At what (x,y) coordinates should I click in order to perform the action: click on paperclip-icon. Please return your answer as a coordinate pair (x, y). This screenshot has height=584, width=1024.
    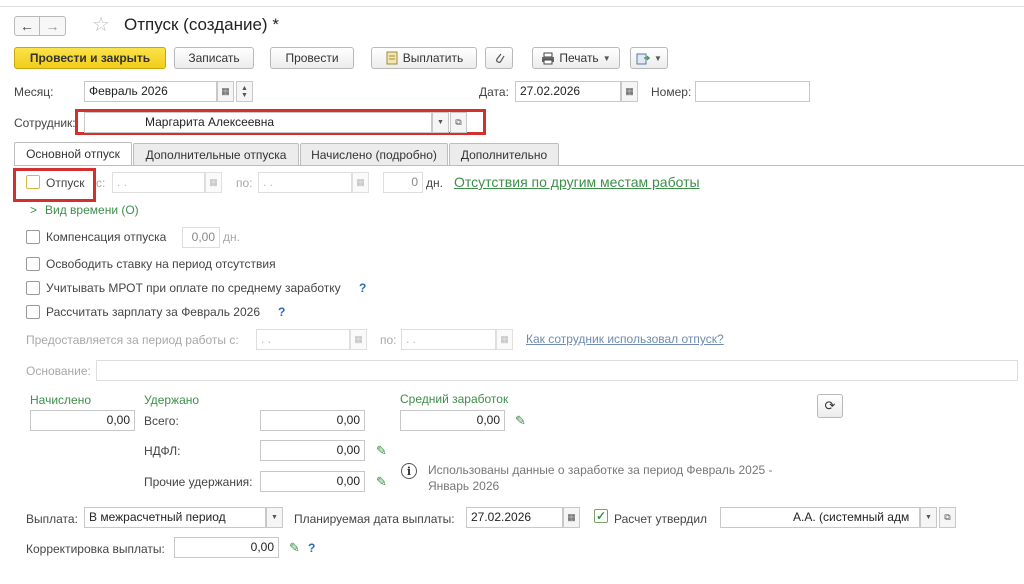
    Looking at the image, I should click on (500, 58).